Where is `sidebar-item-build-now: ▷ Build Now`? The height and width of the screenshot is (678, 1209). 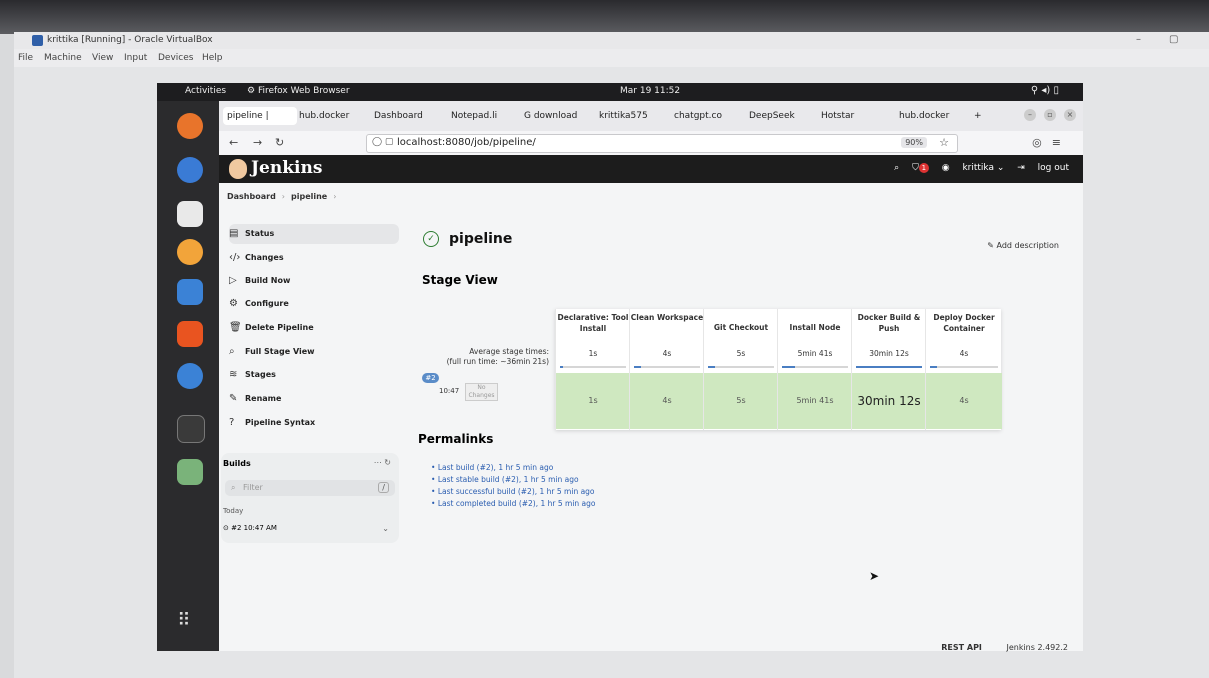
sidebar-item-build-now: ▷ Build Now is located at coordinates (314, 281).